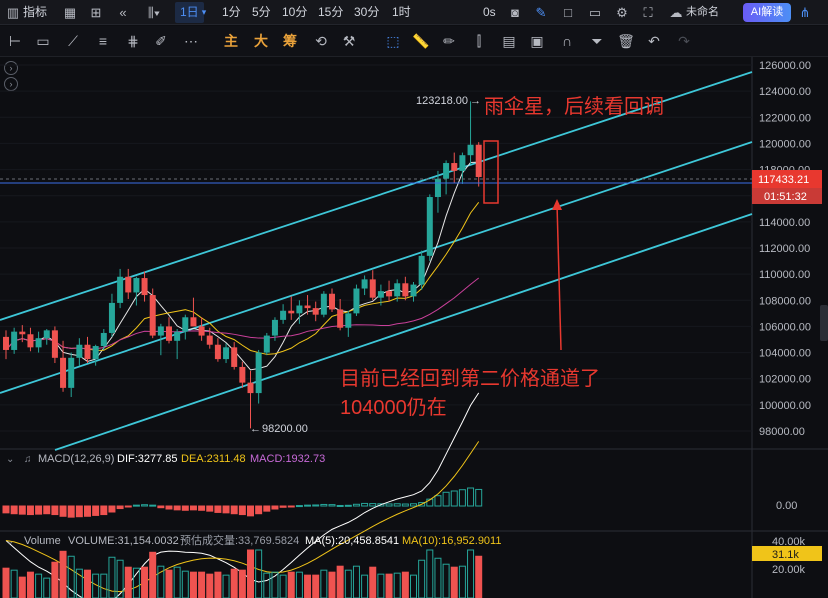 The height and width of the screenshot is (598, 828). Describe the element at coordinates (559, 277) in the screenshot. I see `arrow-shaft` at that location.